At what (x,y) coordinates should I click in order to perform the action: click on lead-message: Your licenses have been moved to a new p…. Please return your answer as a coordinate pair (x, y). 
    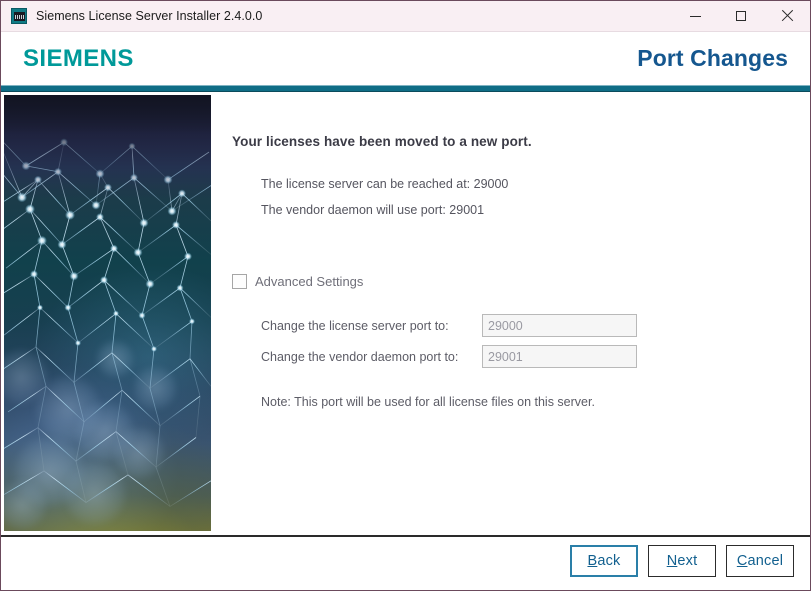
    Looking at the image, I should click on (382, 141).